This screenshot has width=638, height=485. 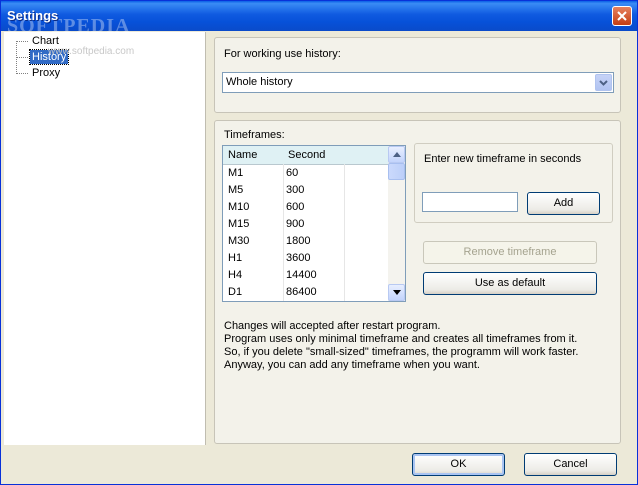 I want to click on timeframe-seconds-cell: 1800, so click(x=298, y=241).